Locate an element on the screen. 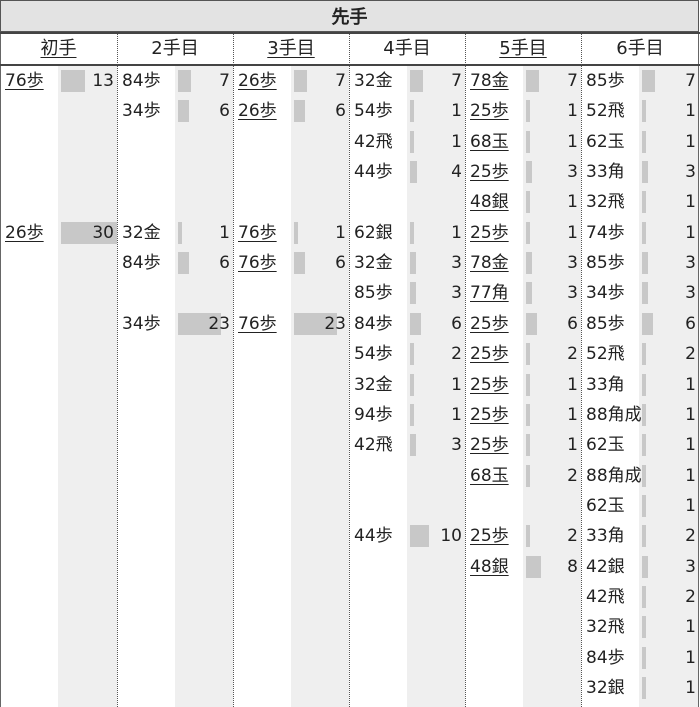  column-header: 4手目 is located at coordinates (407, 49).